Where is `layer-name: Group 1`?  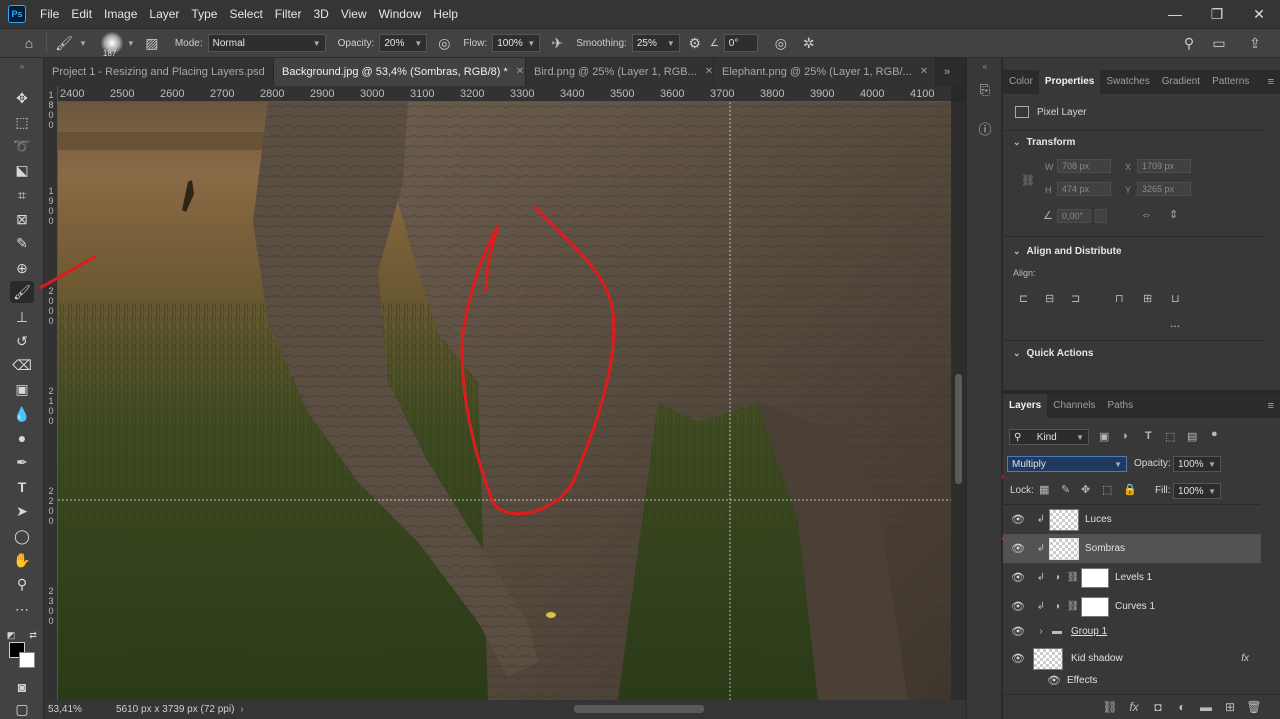
layer-name: Group 1 is located at coordinates (1089, 631).